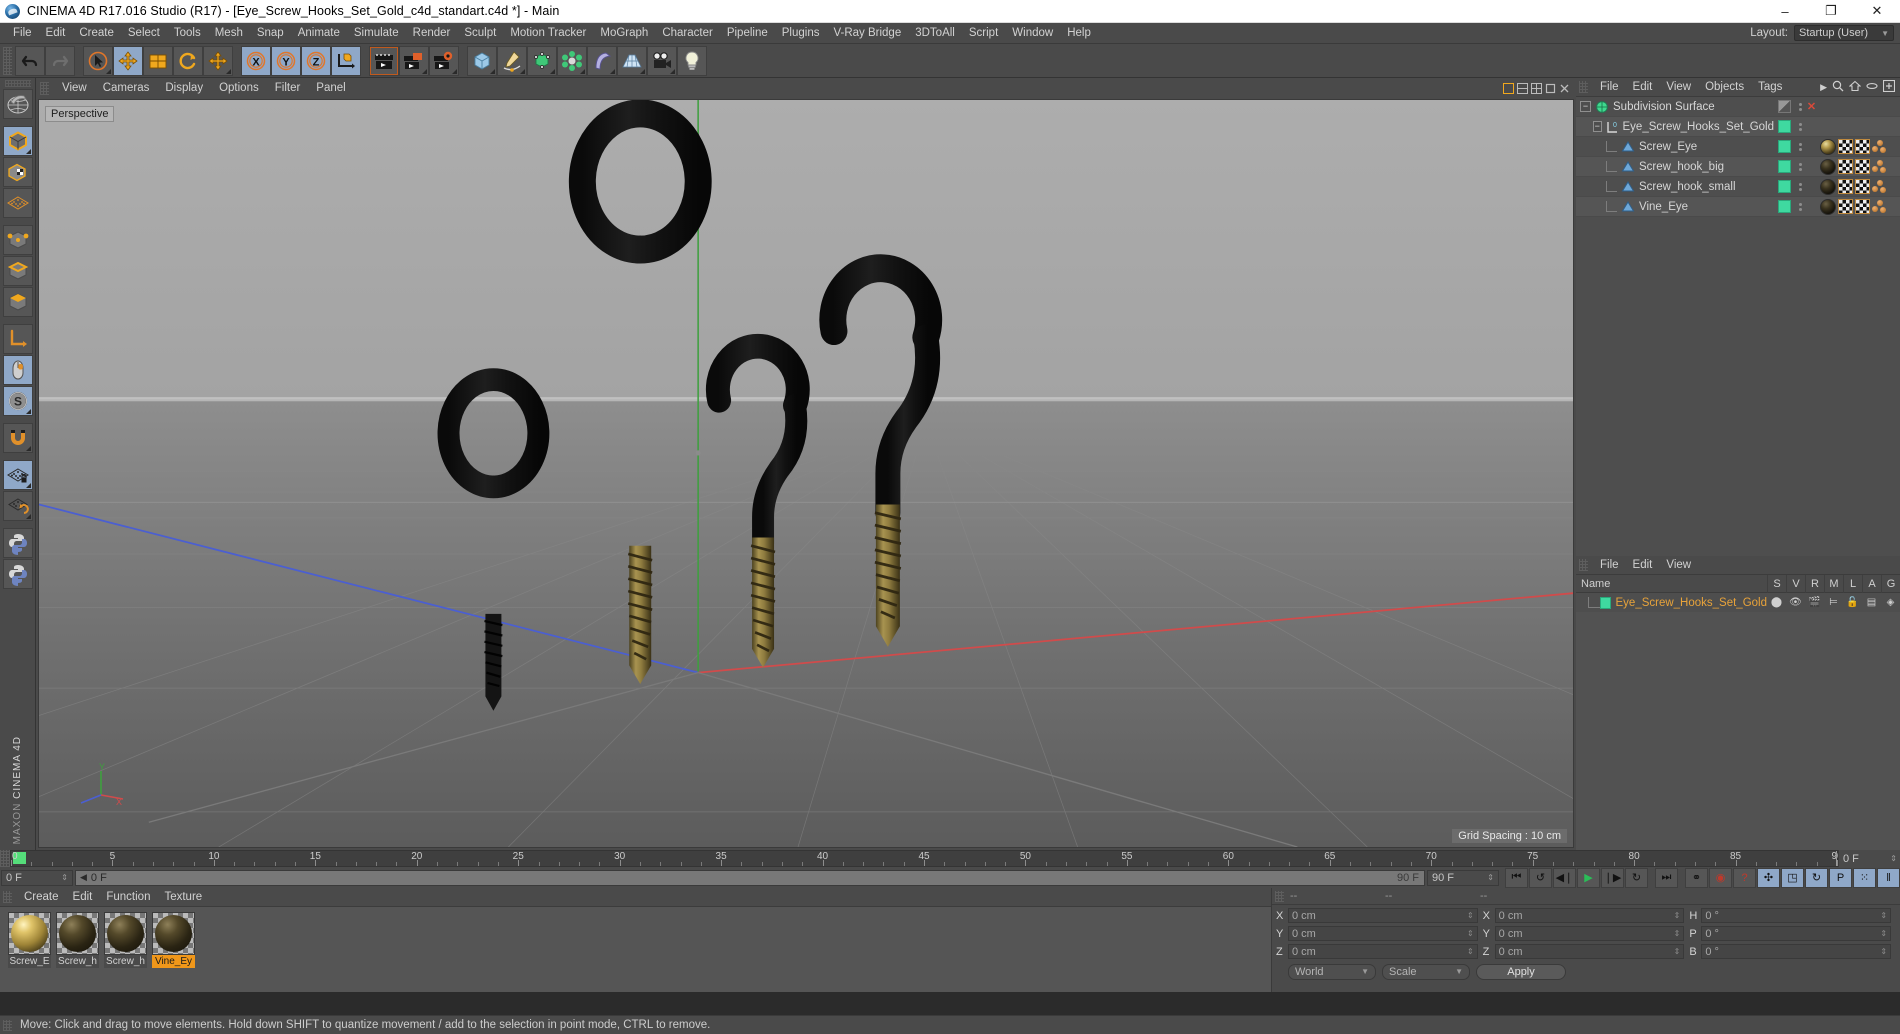 Image resolution: width=1900 pixels, height=1034 pixels. I want to click on viewport-menu-panel: Panel, so click(330, 88).